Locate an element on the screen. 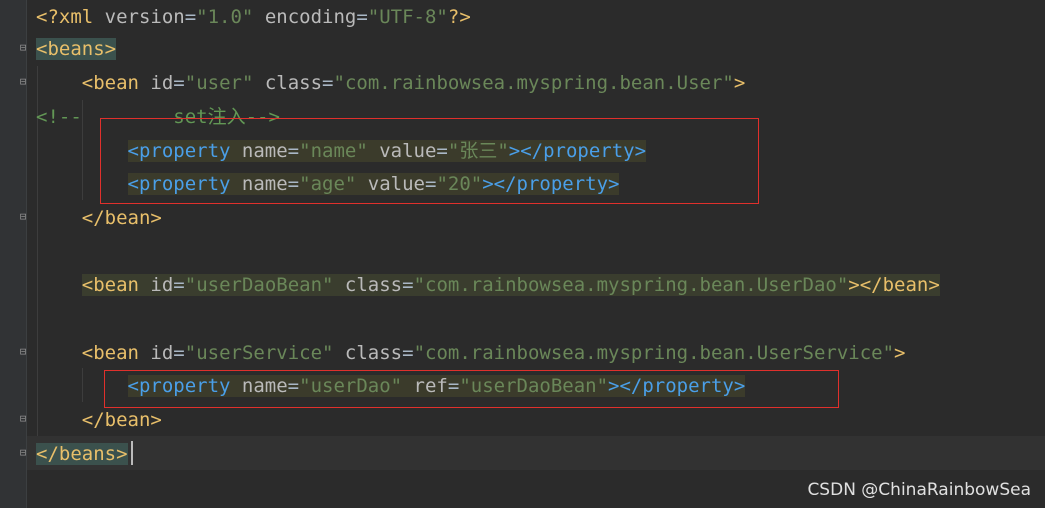 This screenshot has height=508, width=1045. code-token: "1.0" is located at coordinates (225, 17).